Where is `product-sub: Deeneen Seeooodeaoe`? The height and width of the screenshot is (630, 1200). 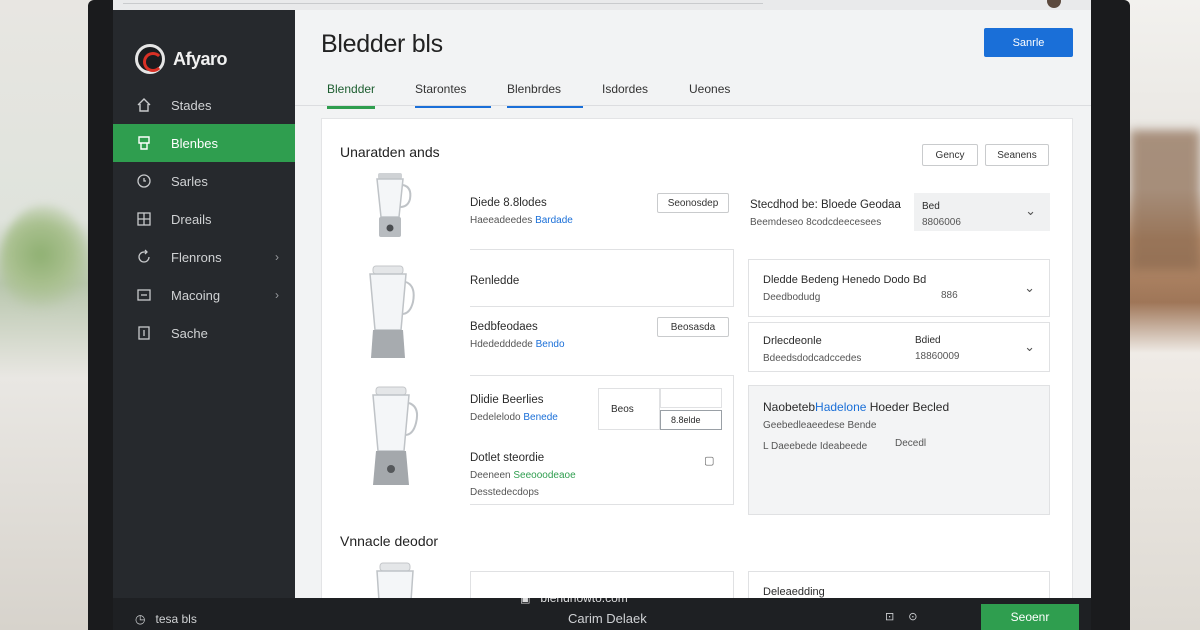 product-sub: Deeneen Seeooodeaoe is located at coordinates (523, 475).